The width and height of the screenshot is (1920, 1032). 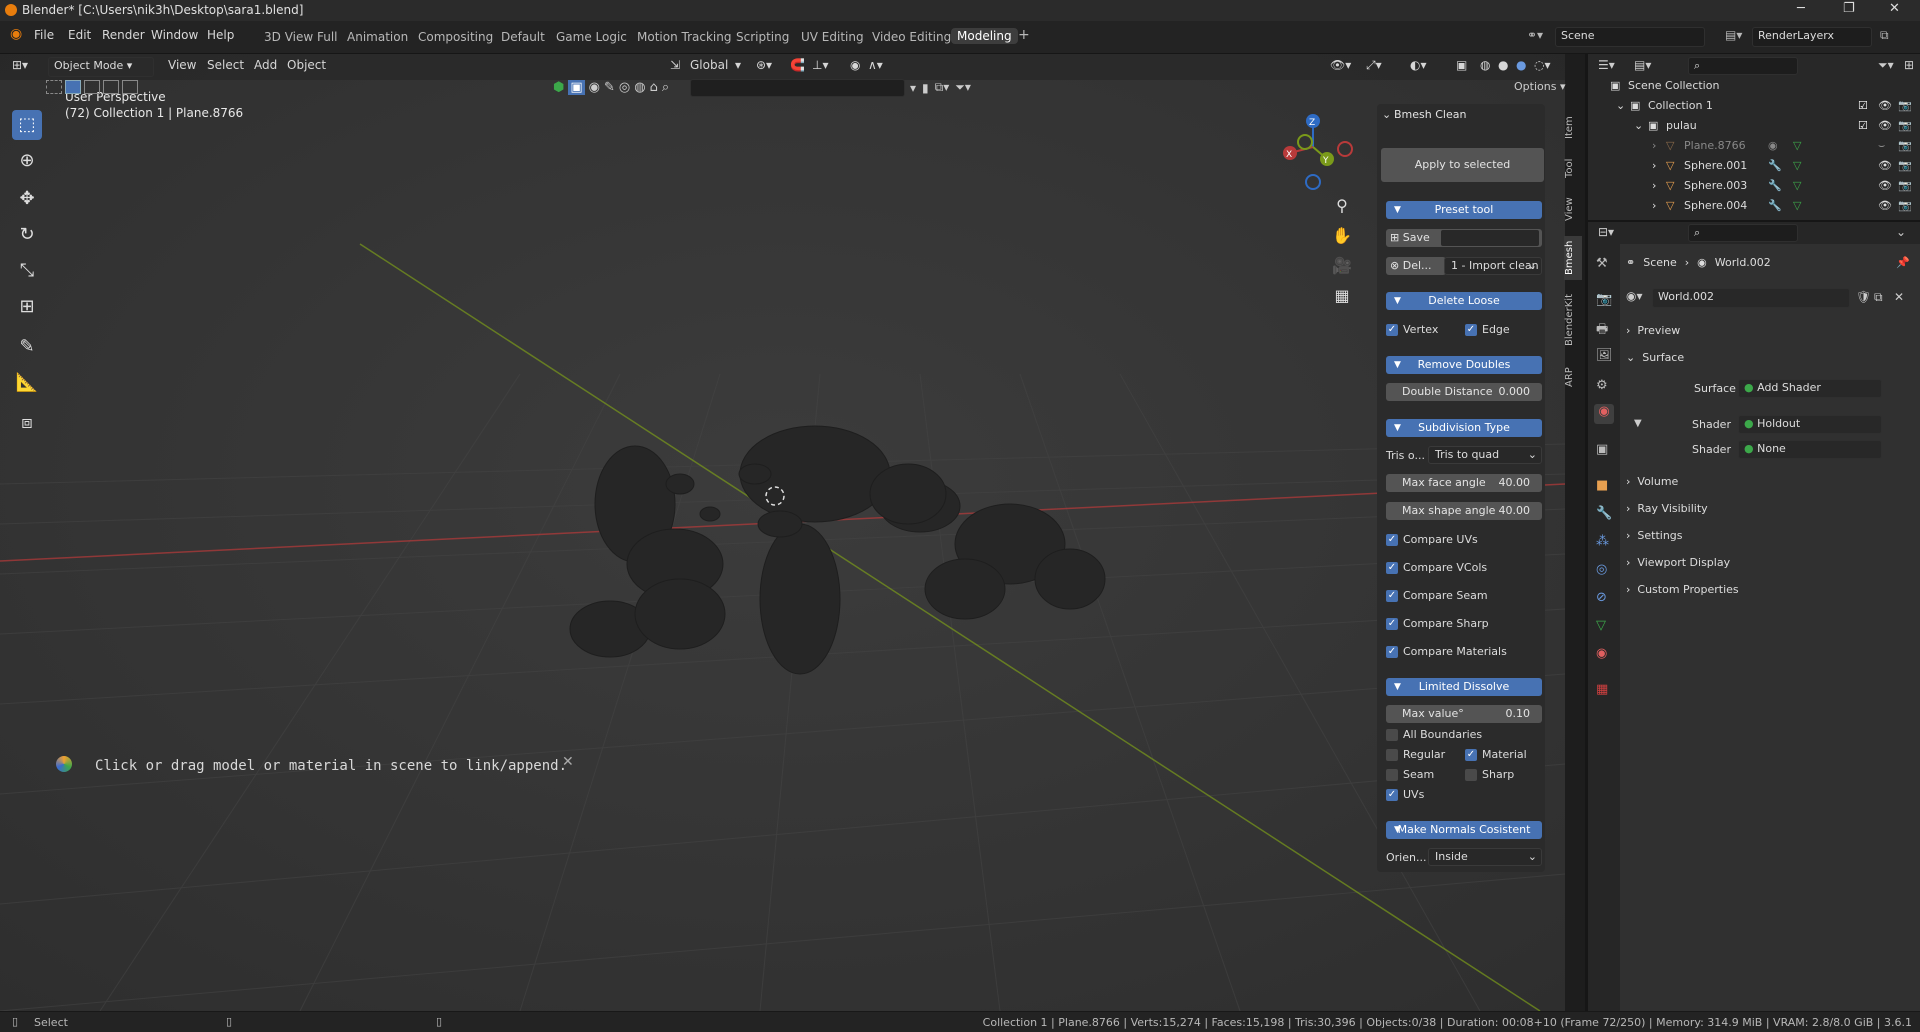 I want to click on options-dropdown: Options ▾, so click(x=1539, y=86).